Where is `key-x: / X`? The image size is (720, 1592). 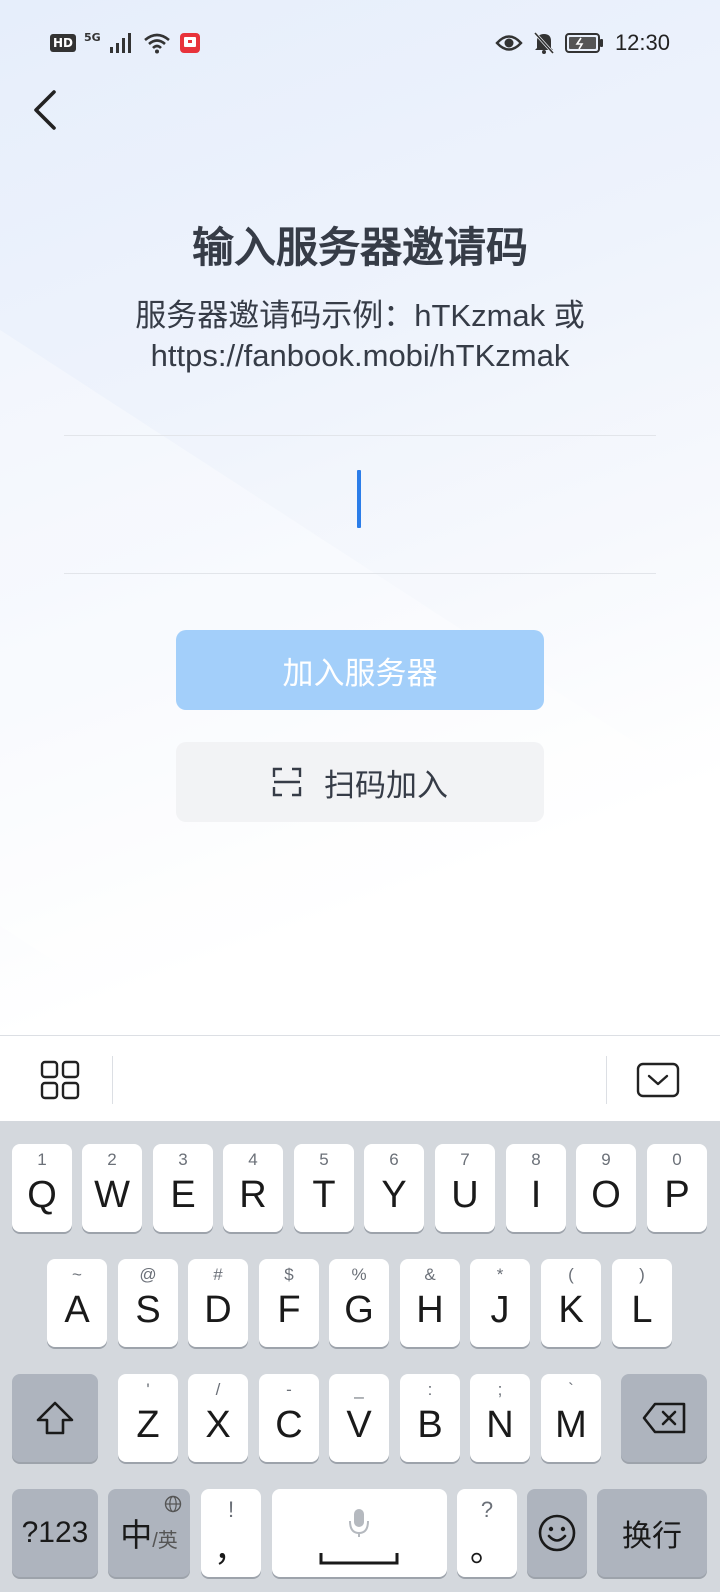
key-x: / X is located at coordinates (218, 1418).